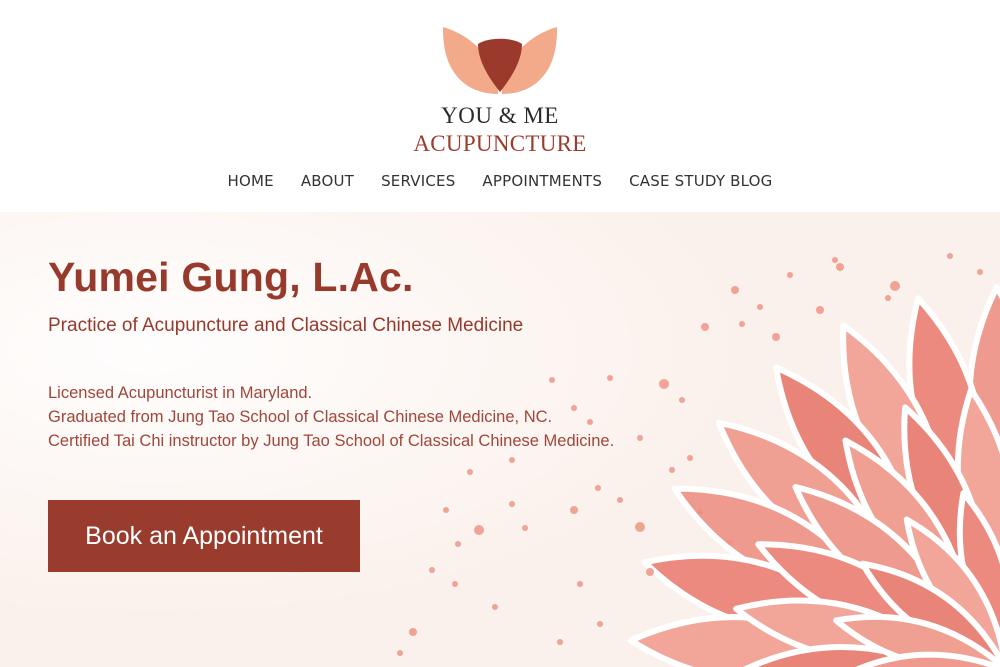 The image size is (1000, 667). What do you see at coordinates (542, 181) in the screenshot?
I see `nav-appointments: APPOINTMENTS` at bounding box center [542, 181].